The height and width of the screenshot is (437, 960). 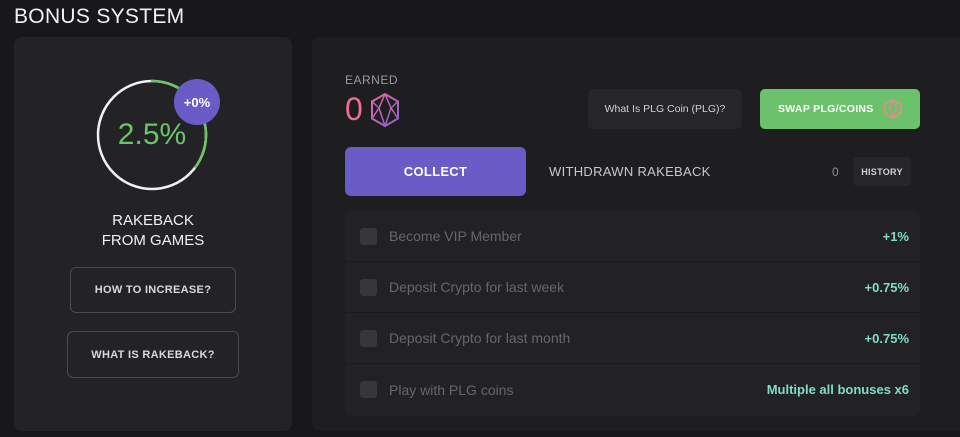 What do you see at coordinates (665, 109) in the screenshot?
I see `plg-coin-info-button: What Is PLG Coin (PLG)?` at bounding box center [665, 109].